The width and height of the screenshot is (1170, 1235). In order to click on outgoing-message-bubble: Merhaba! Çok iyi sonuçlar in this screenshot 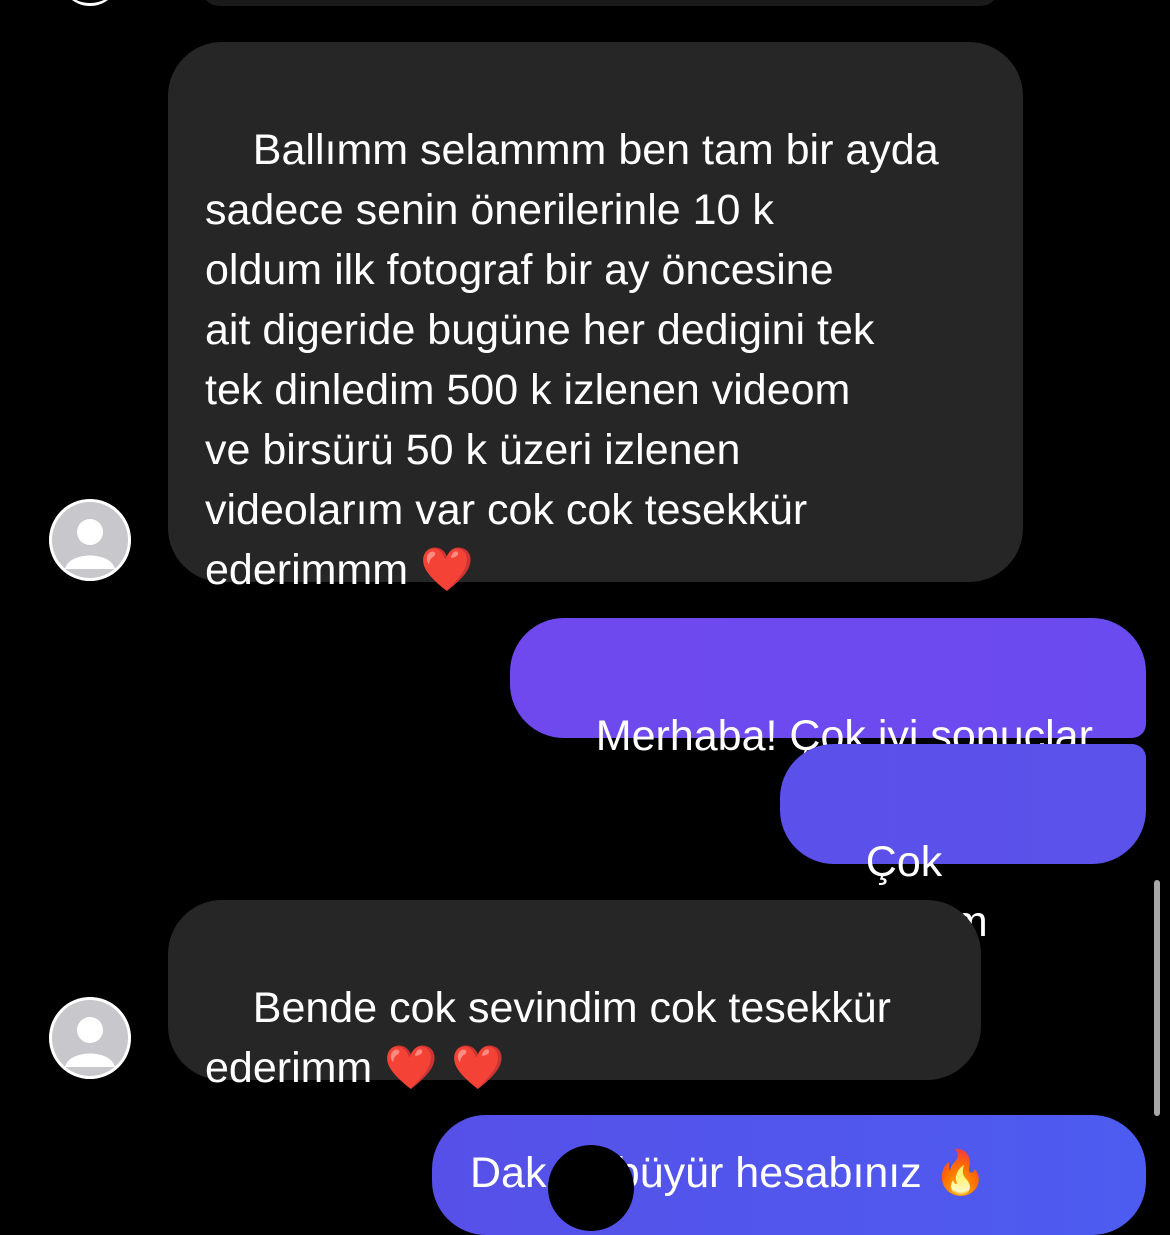, I will do `click(828, 689)`.